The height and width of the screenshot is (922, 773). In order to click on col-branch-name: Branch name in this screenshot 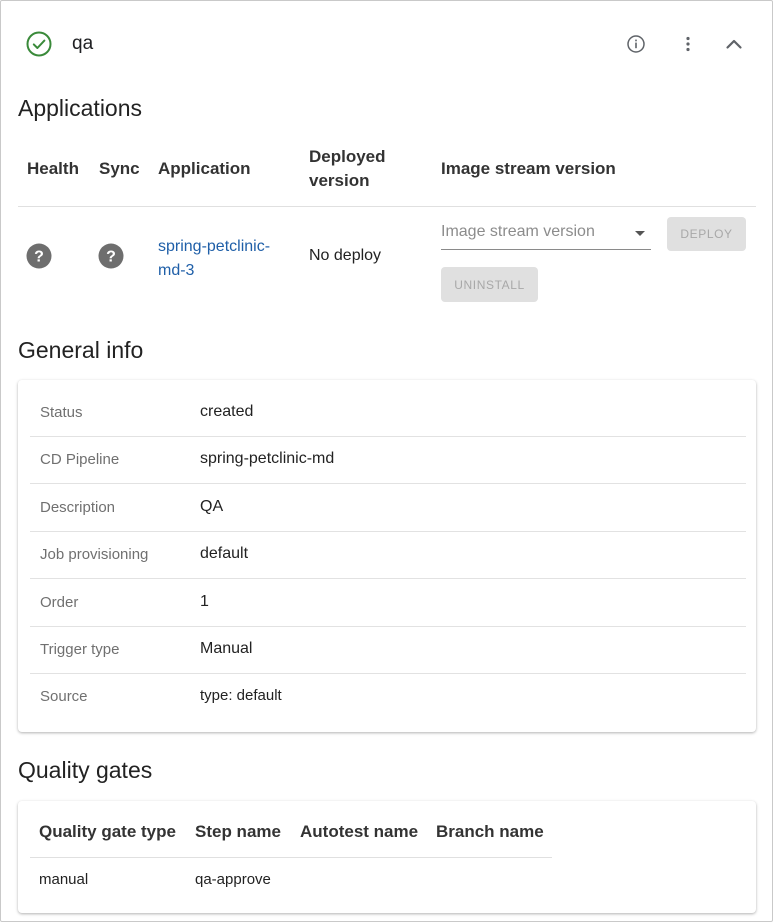, I will do `click(490, 831)`.